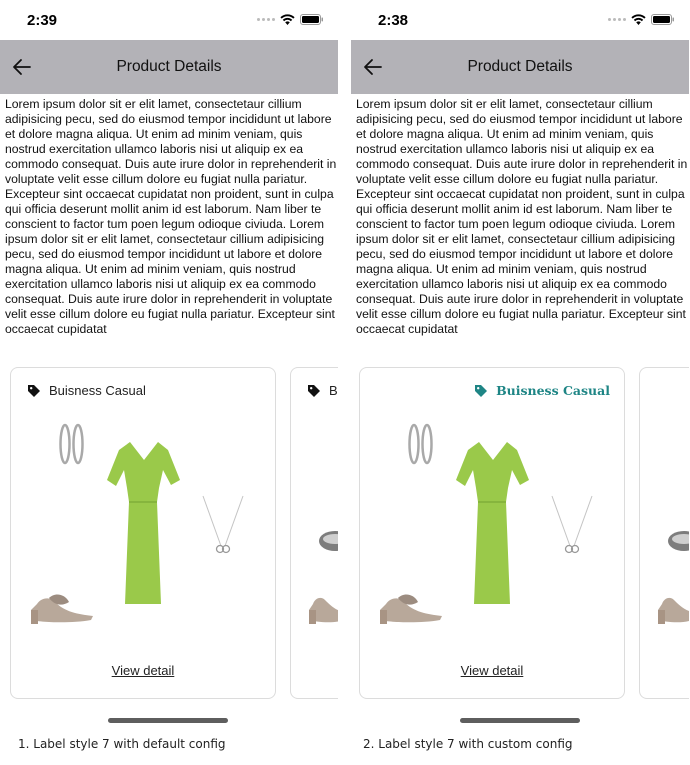 The height and width of the screenshot is (765, 690). Describe the element at coordinates (333, 390) in the screenshot. I see `next-card-label-text: B` at that location.